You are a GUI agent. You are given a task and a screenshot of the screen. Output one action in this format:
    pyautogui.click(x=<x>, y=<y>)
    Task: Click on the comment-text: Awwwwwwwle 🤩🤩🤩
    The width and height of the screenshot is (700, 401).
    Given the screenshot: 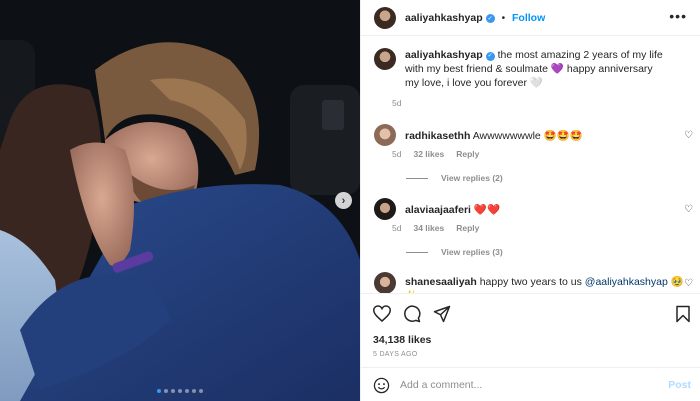 What is the action you would take?
    pyautogui.click(x=527, y=136)
    